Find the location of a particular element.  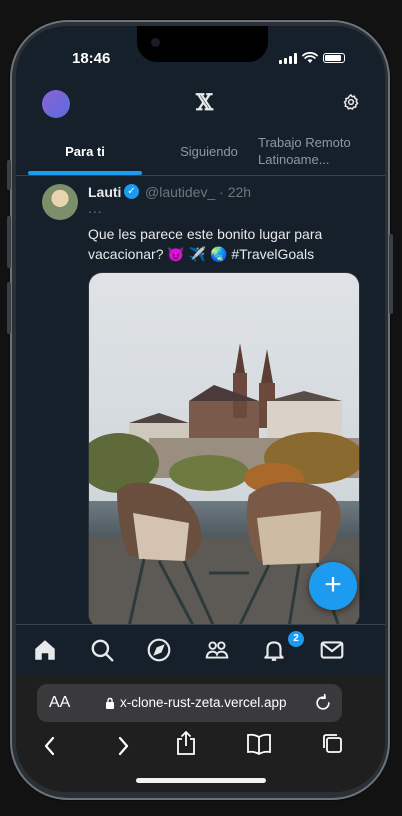

user-avatar is located at coordinates (56, 104).